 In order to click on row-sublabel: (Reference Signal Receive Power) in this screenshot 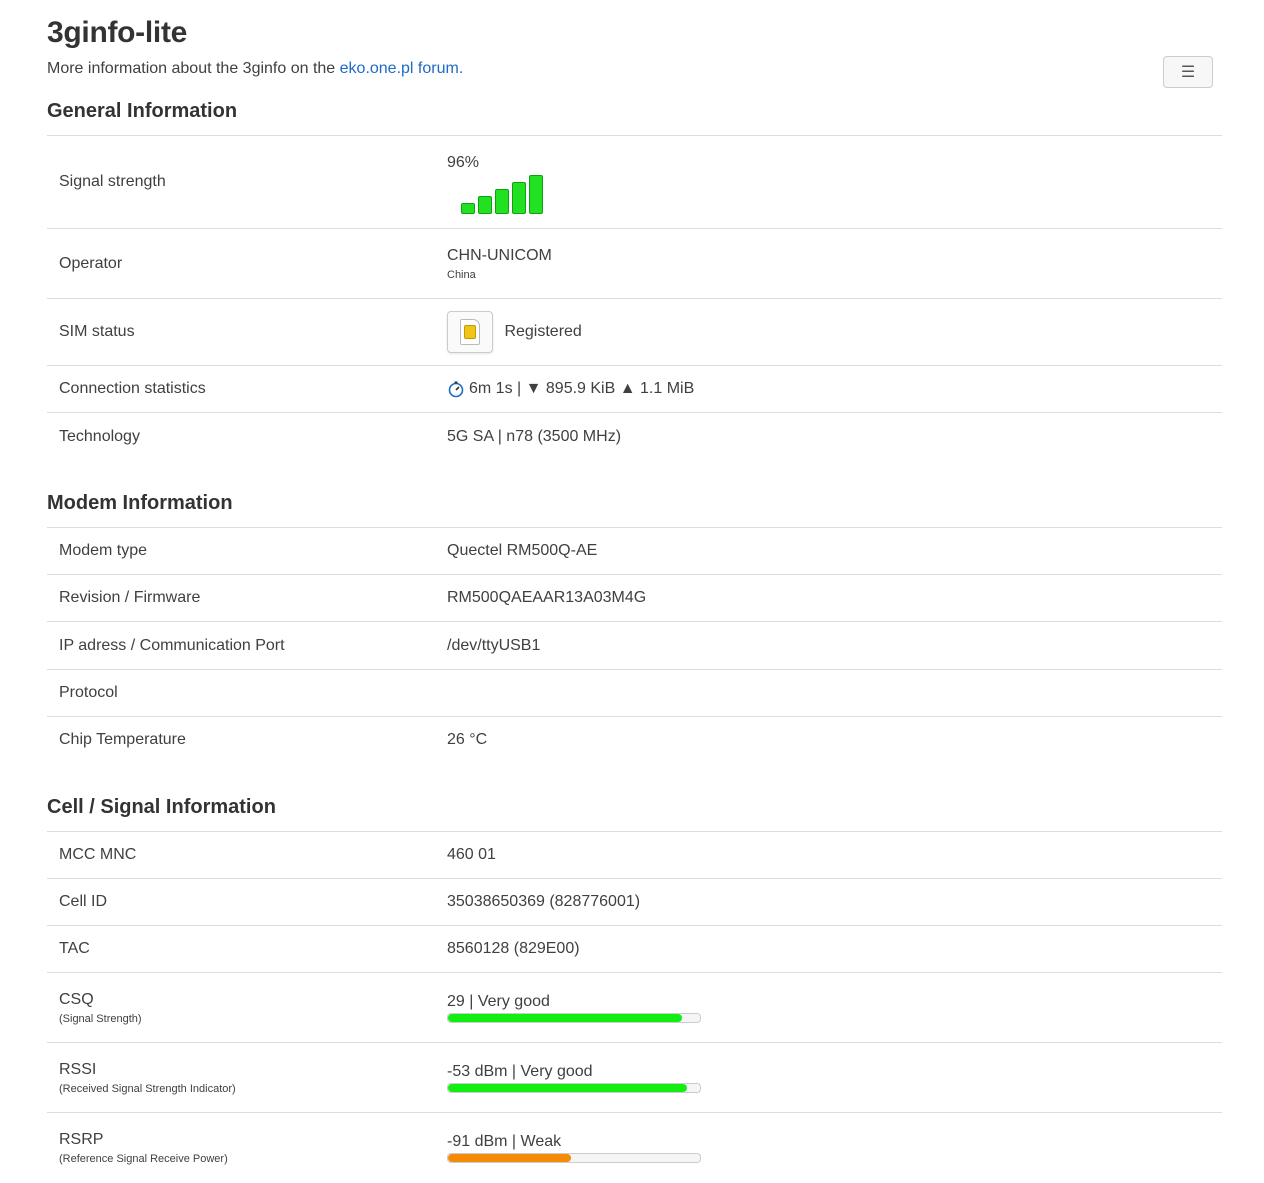, I will do `click(143, 1158)`.